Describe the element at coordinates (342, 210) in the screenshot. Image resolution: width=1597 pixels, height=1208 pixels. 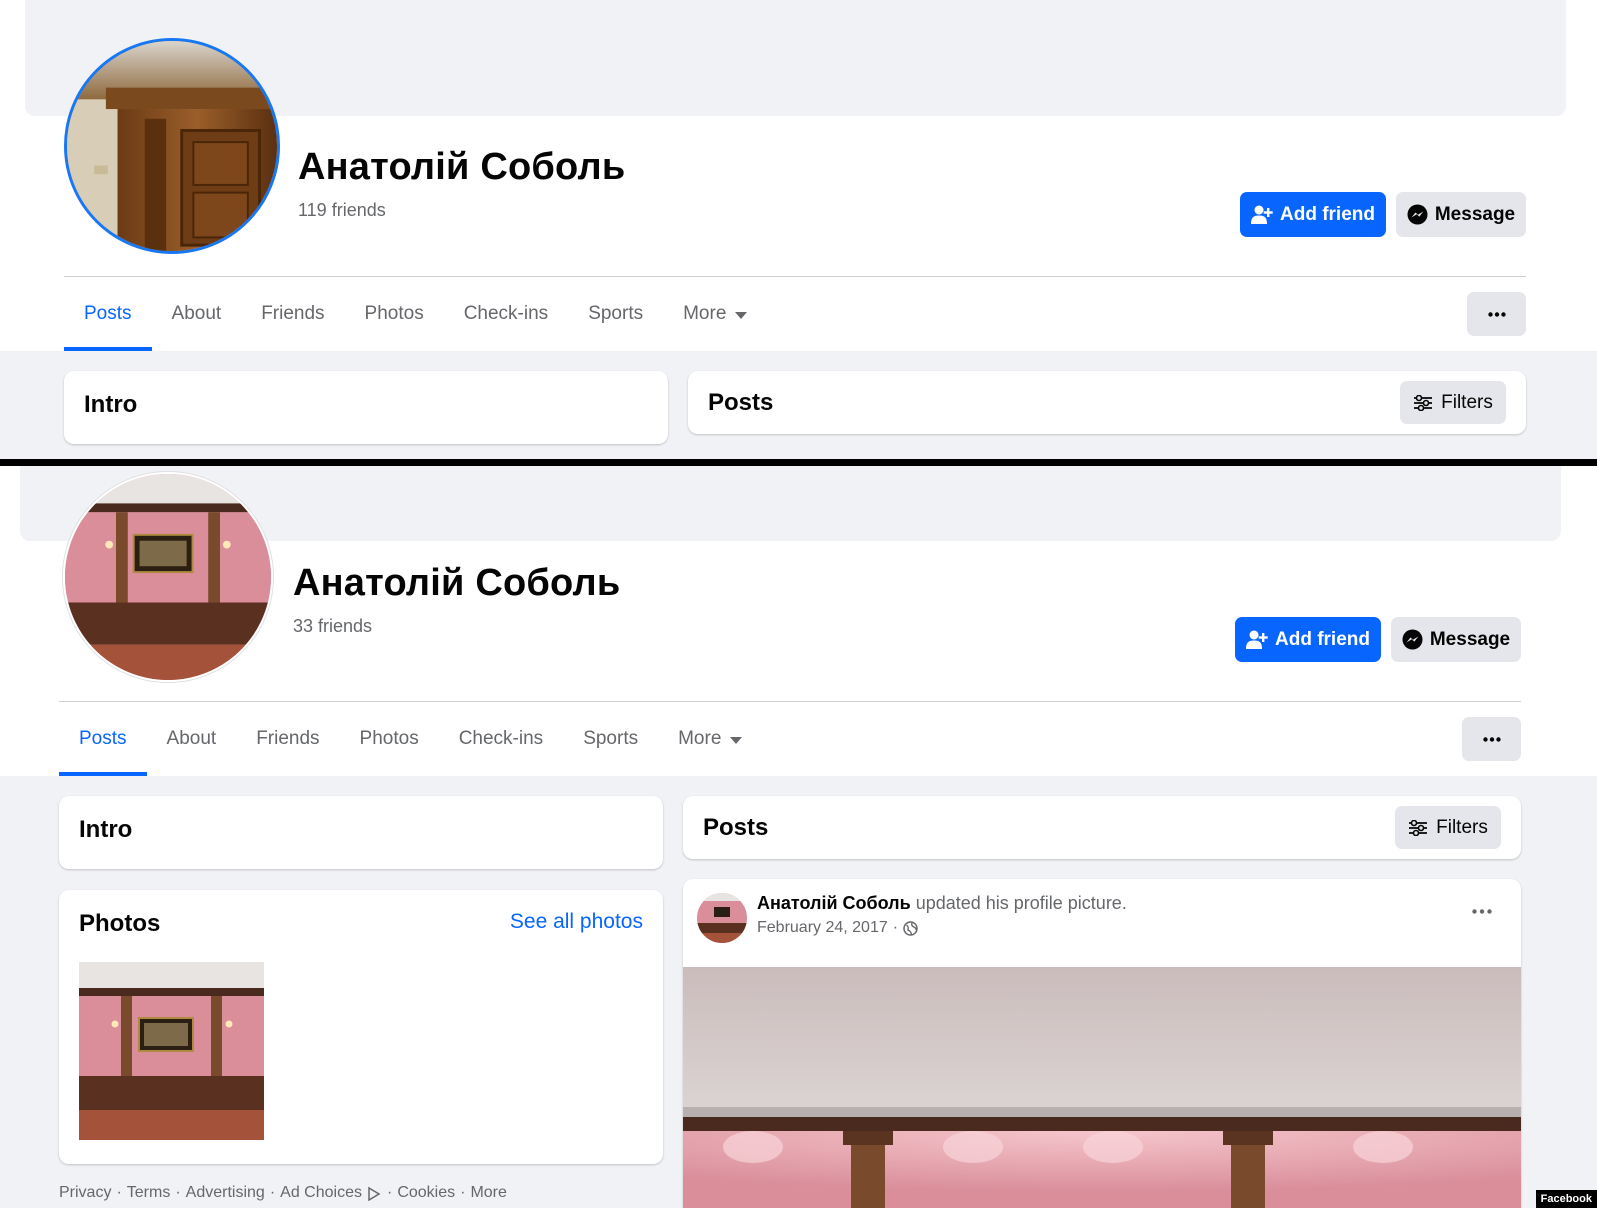
I see `friends-count: 119 friends` at that location.